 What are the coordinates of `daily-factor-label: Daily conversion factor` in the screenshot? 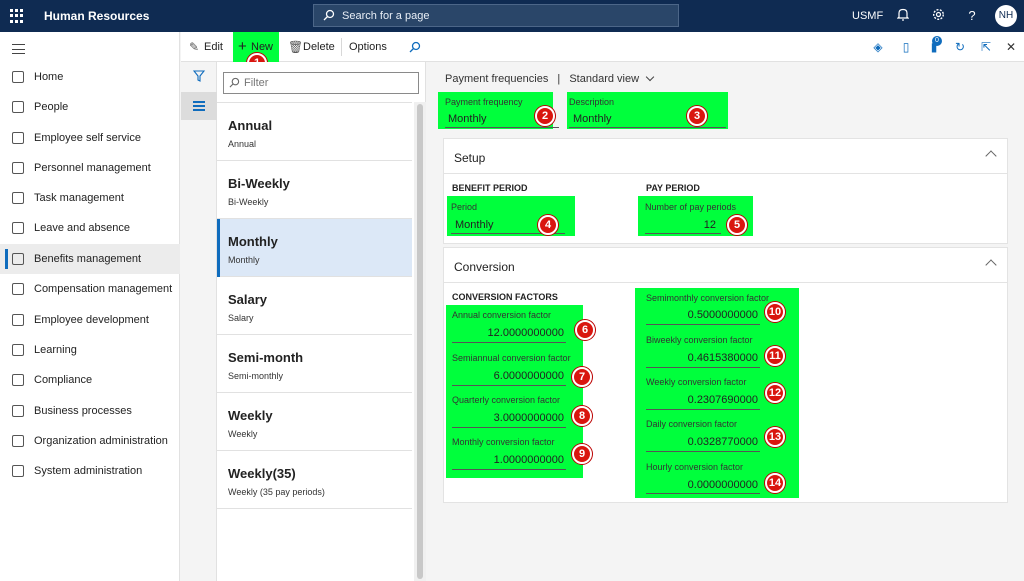 It's located at (692, 424).